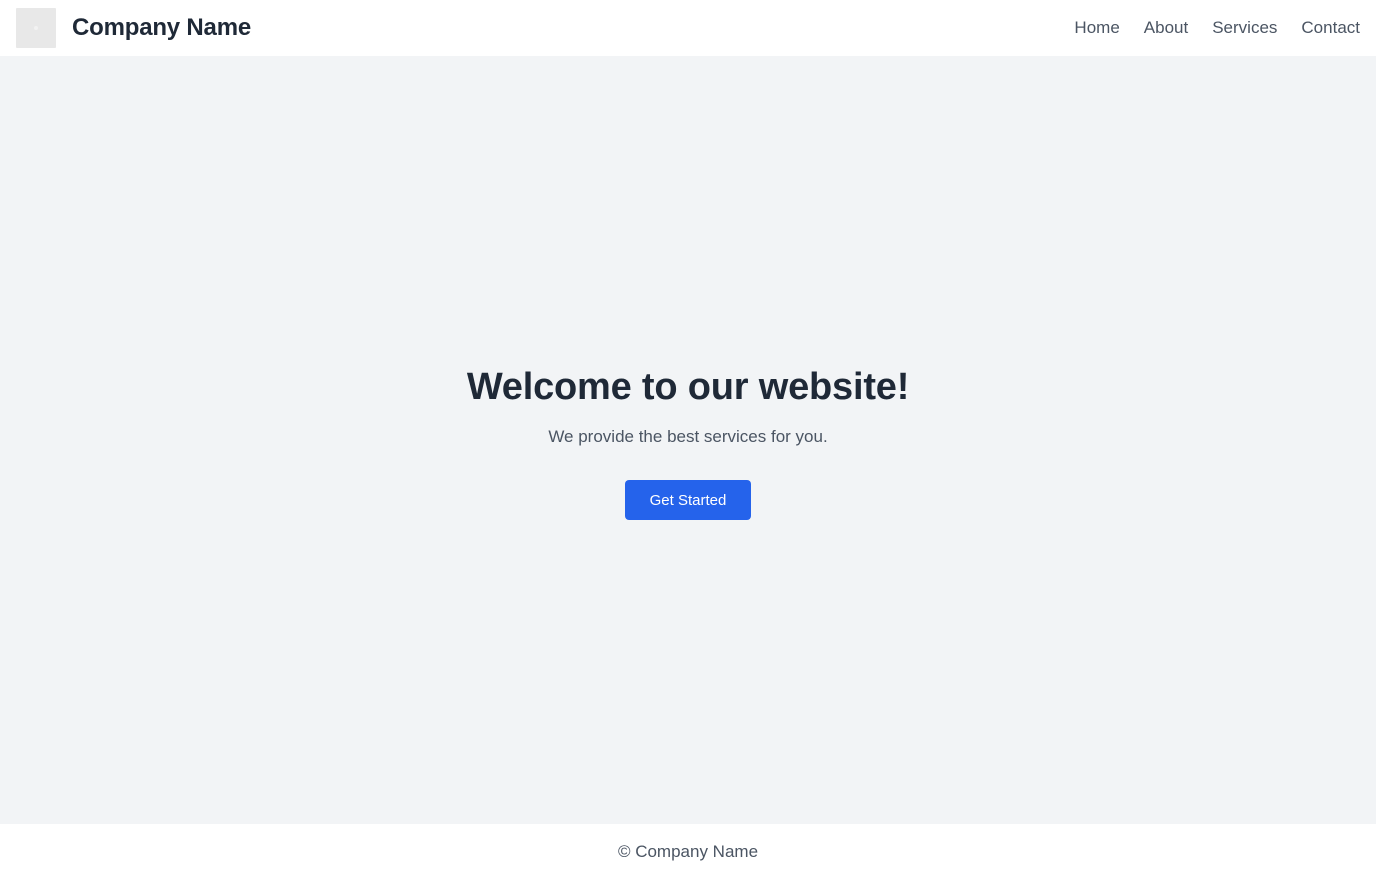 Image resolution: width=1376 pixels, height=880 pixels. Describe the element at coordinates (1205, 28) in the screenshot. I see `main-nav: Home About Services Contact` at that location.